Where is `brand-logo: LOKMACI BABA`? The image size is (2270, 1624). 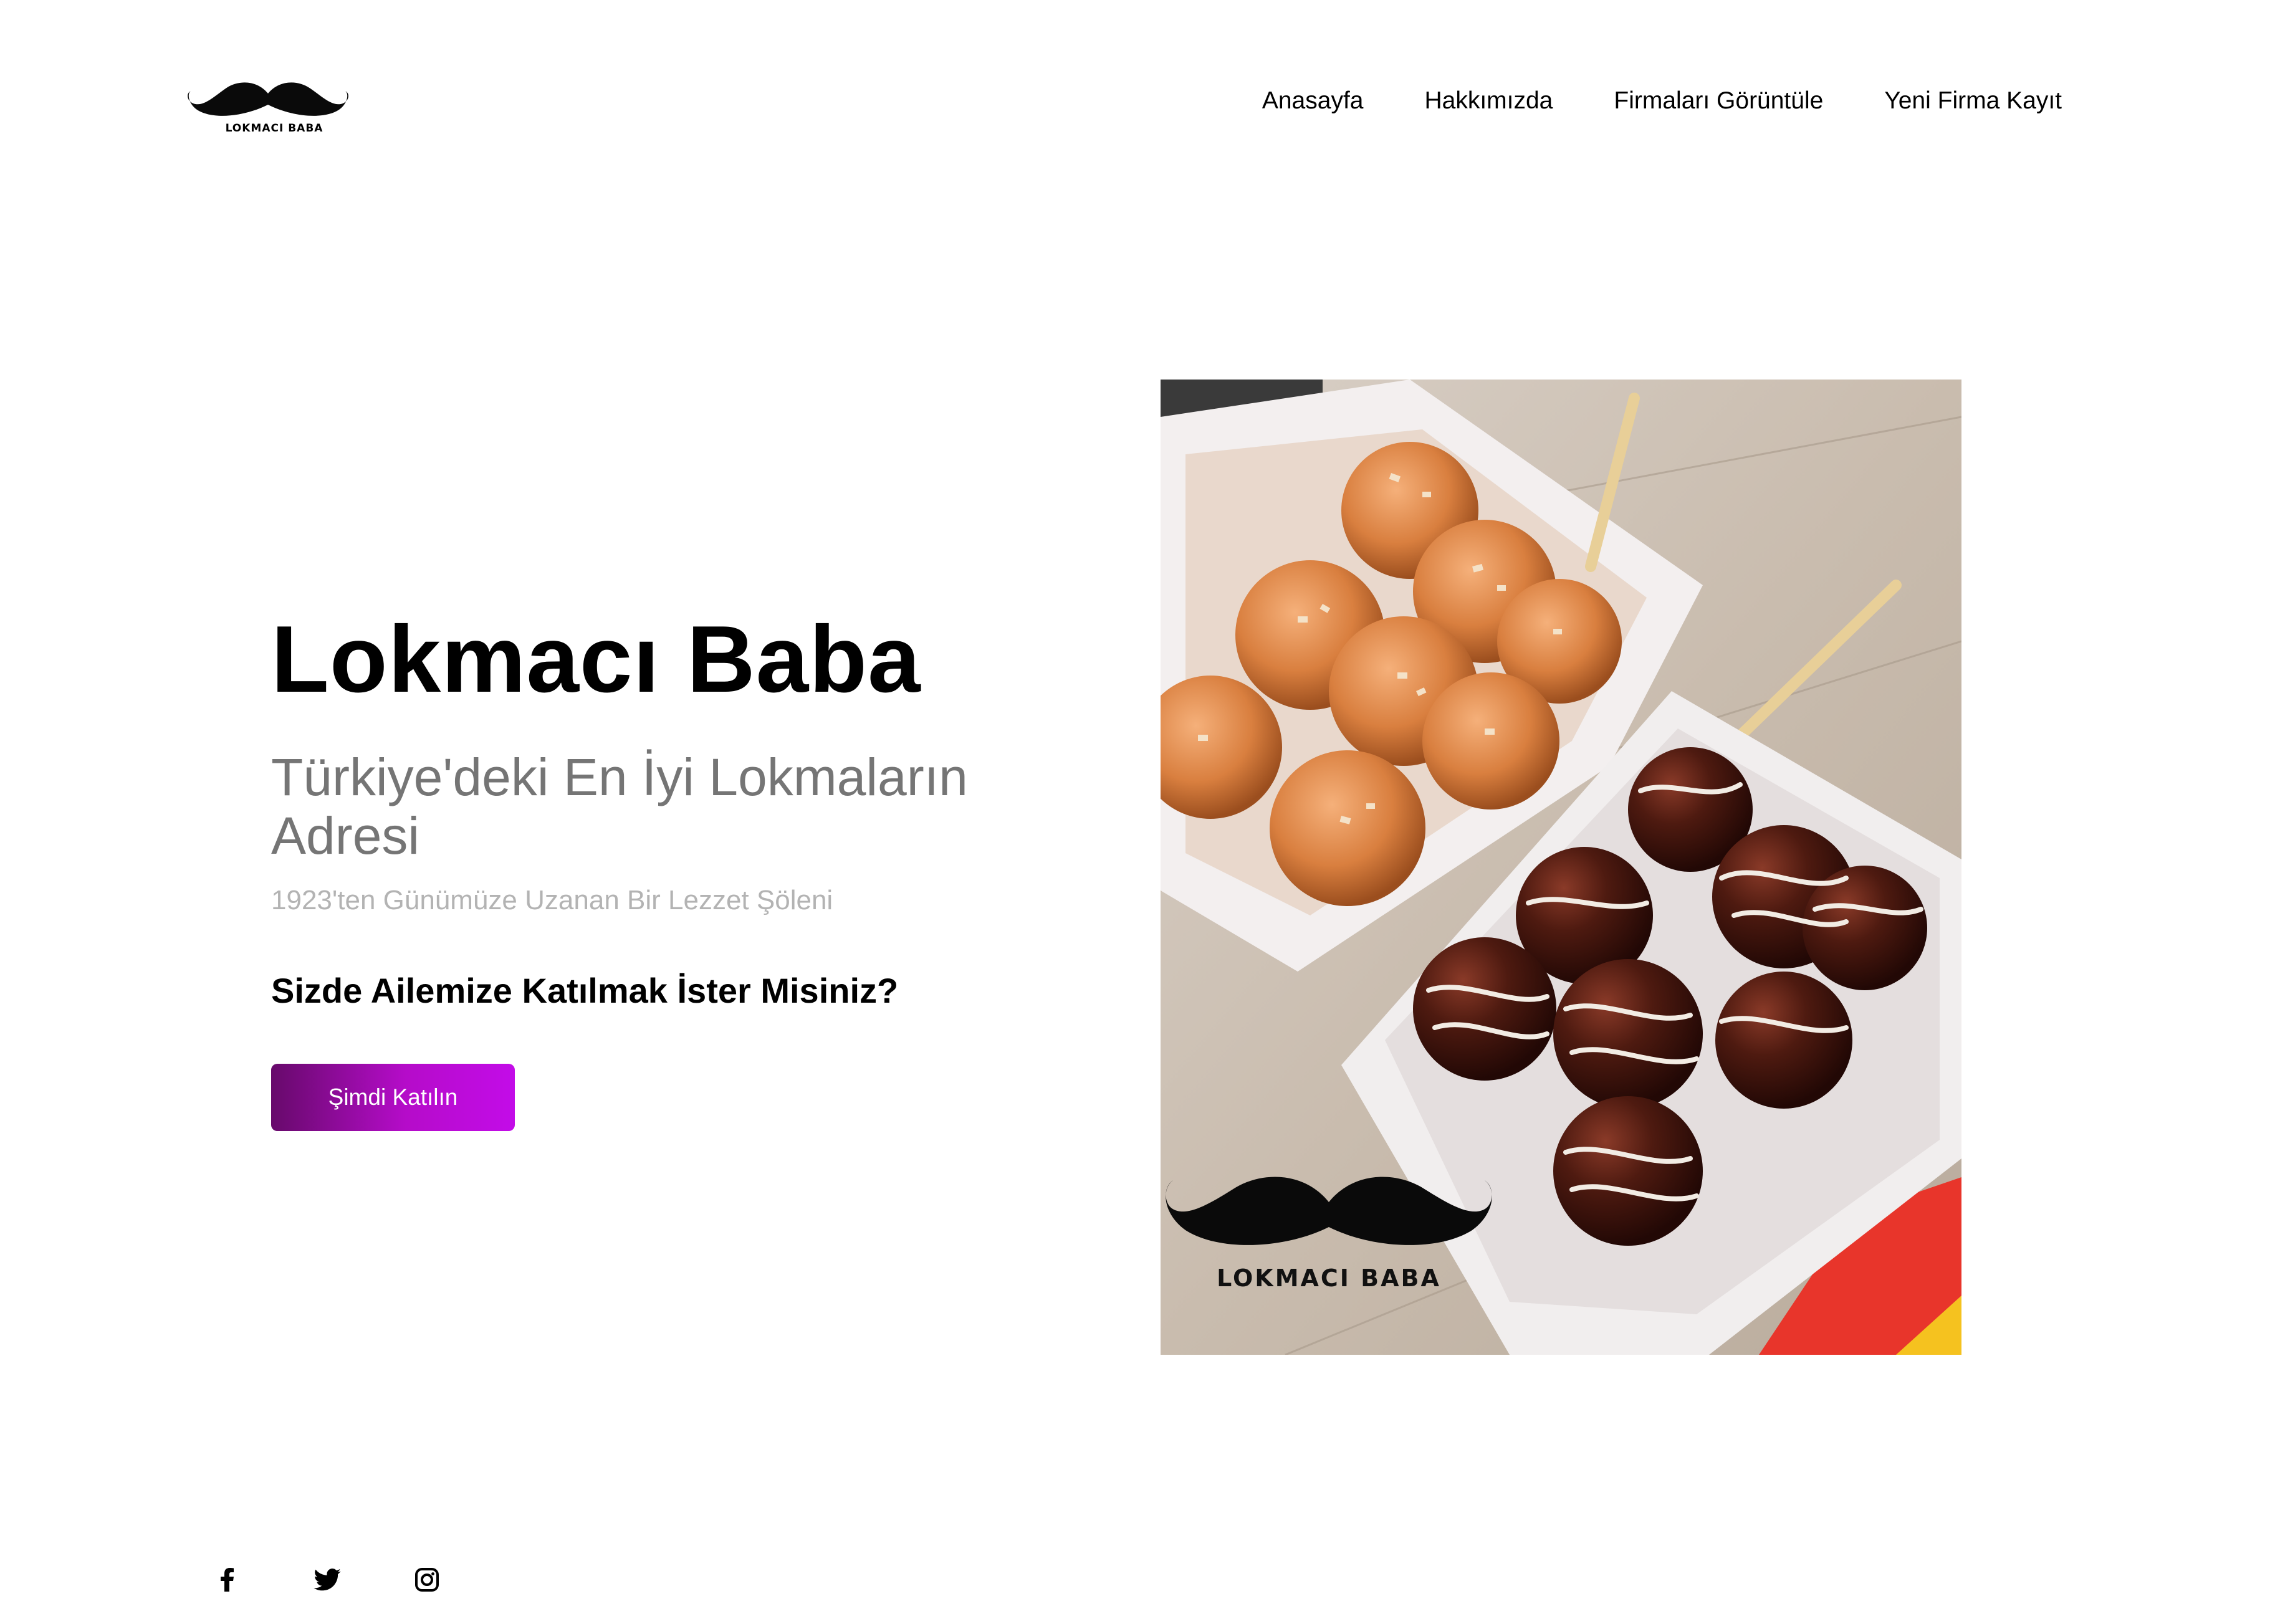
brand-logo: LOKMACI BABA is located at coordinates (268, 106).